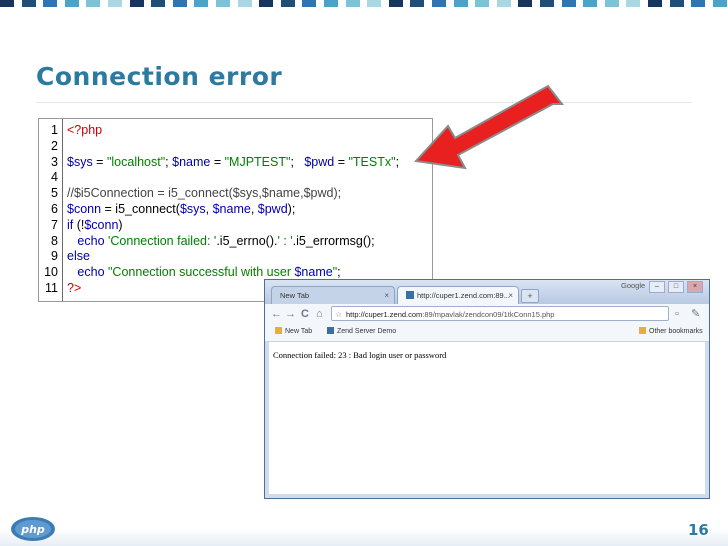  I want to click on code-text: $conn = i5_connect($sys, $name, $pwd);, so click(181, 209).